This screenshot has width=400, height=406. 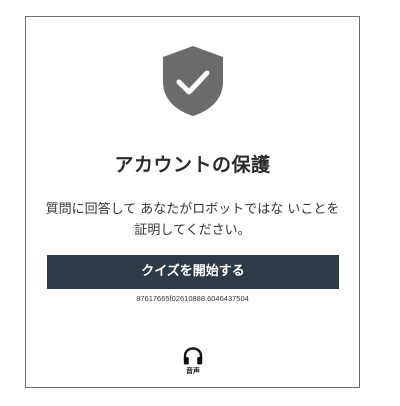 What do you see at coordinates (193, 371) in the screenshot?
I see `audio-label: 音声` at bounding box center [193, 371].